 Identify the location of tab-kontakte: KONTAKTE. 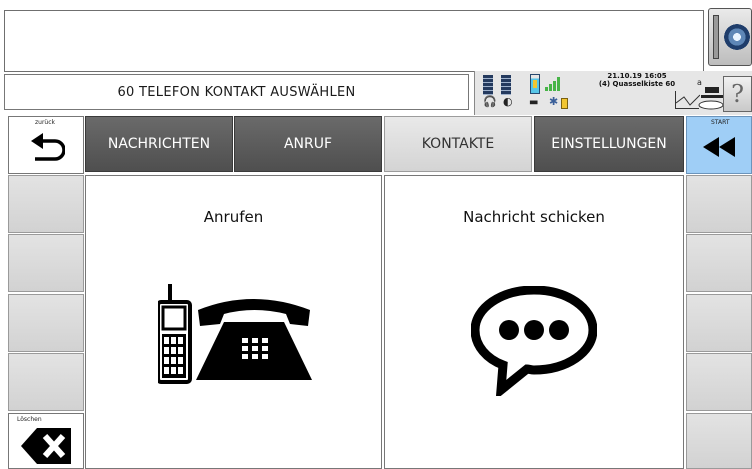
(458, 144).